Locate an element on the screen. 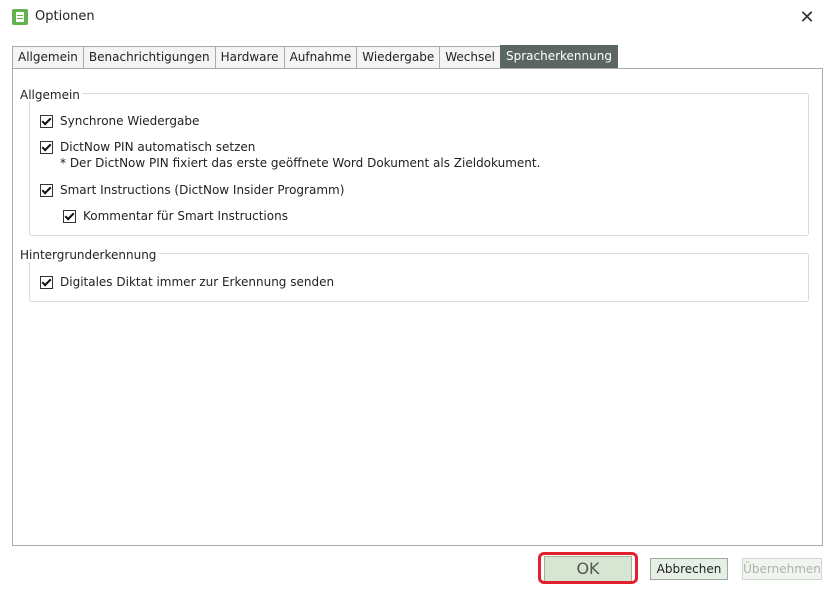 The height and width of the screenshot is (590, 824). app-document-icon is located at coordinates (20, 17).